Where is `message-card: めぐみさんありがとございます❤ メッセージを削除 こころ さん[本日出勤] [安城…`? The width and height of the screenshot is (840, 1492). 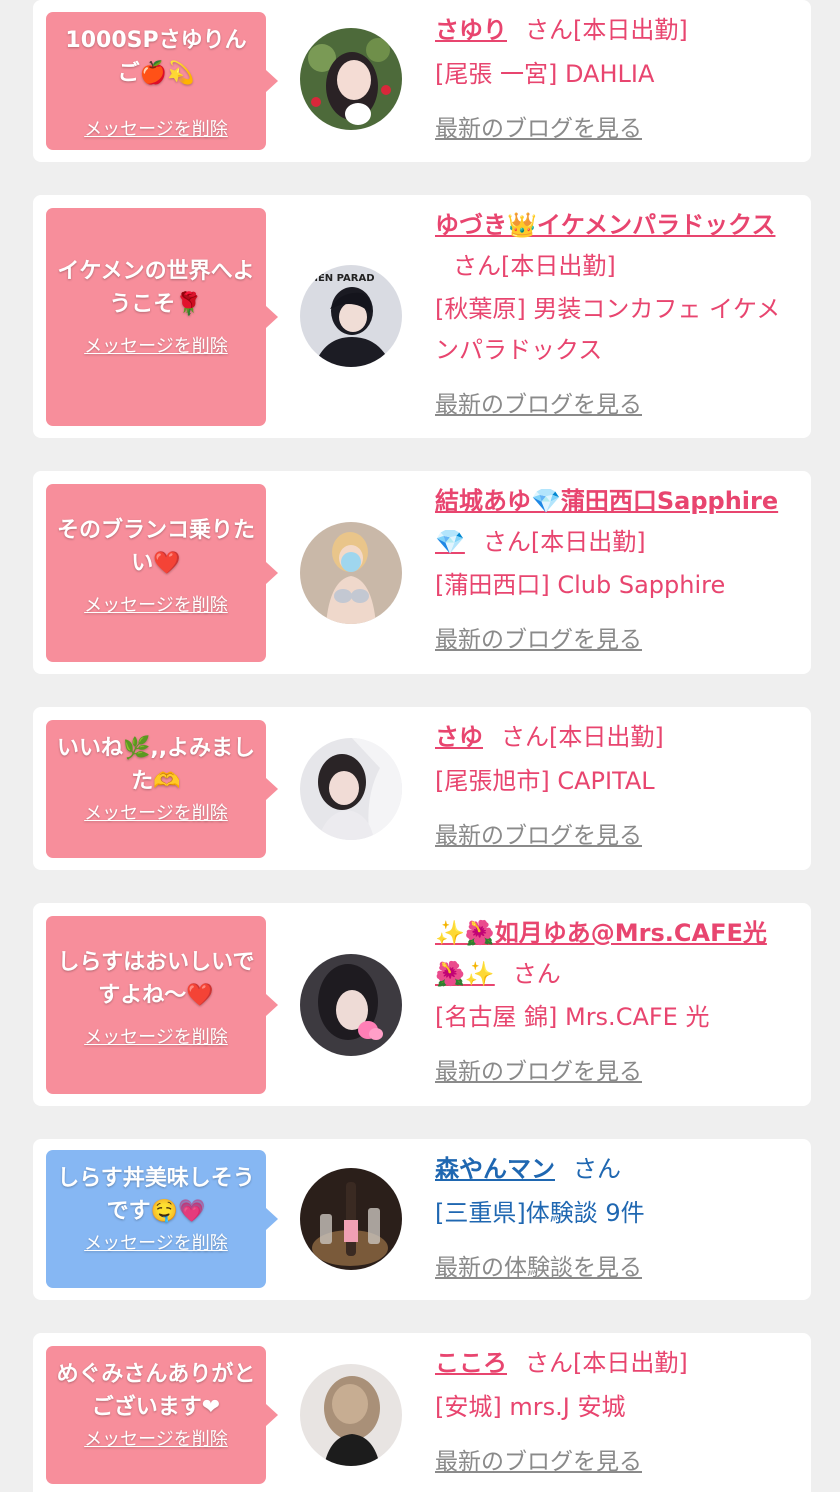
message-card: めぐみさんありがとございます❤ メッセージを削除 こころ さん[本日出勤] [安城… is located at coordinates (422, 1412).